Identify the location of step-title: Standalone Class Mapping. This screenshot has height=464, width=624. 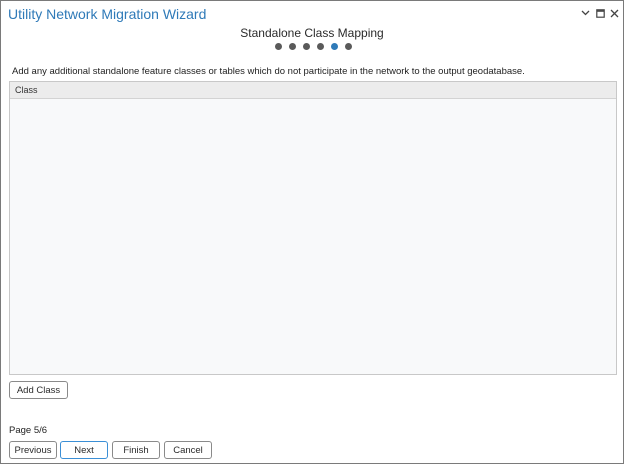
(312, 33).